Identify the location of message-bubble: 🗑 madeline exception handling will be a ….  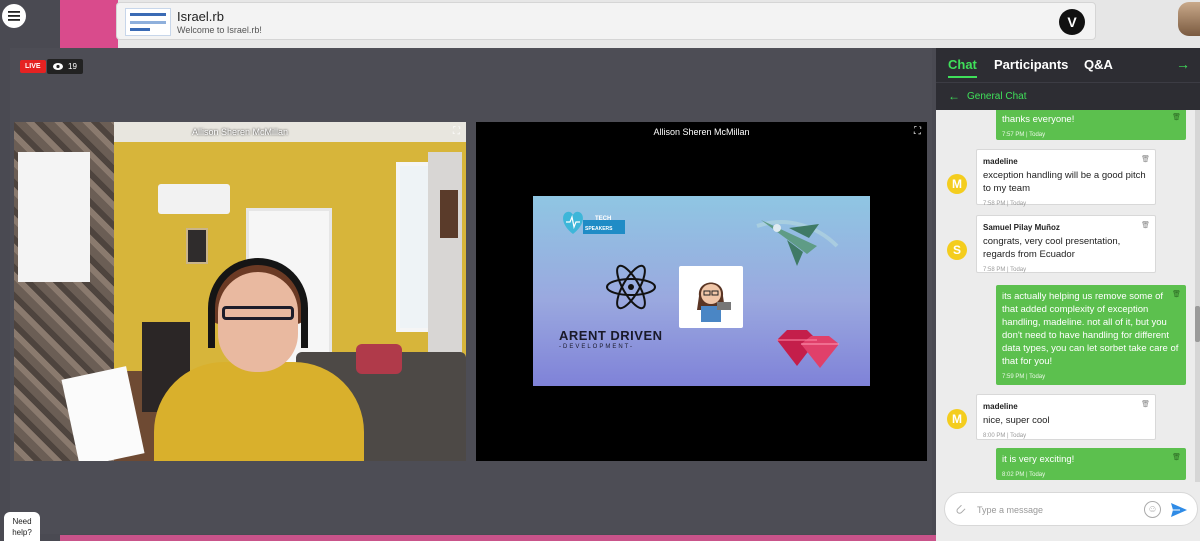
(1066, 178).